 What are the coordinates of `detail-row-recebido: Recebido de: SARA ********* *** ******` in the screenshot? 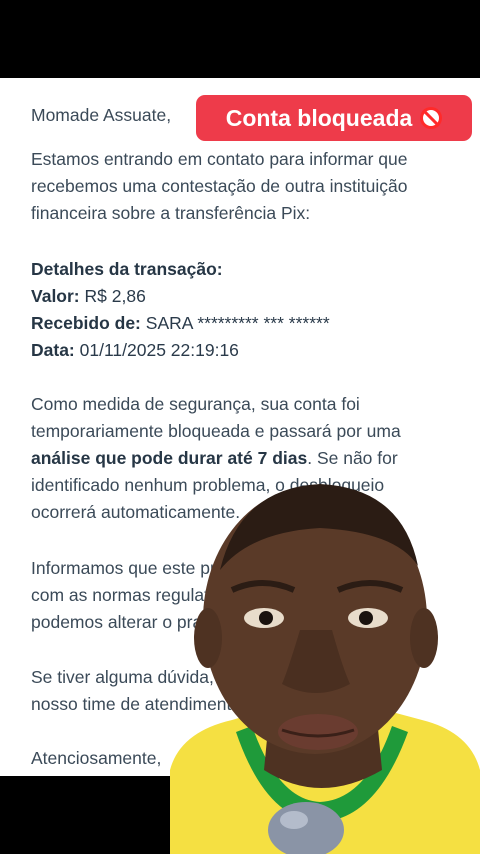 It's located at (180, 323).